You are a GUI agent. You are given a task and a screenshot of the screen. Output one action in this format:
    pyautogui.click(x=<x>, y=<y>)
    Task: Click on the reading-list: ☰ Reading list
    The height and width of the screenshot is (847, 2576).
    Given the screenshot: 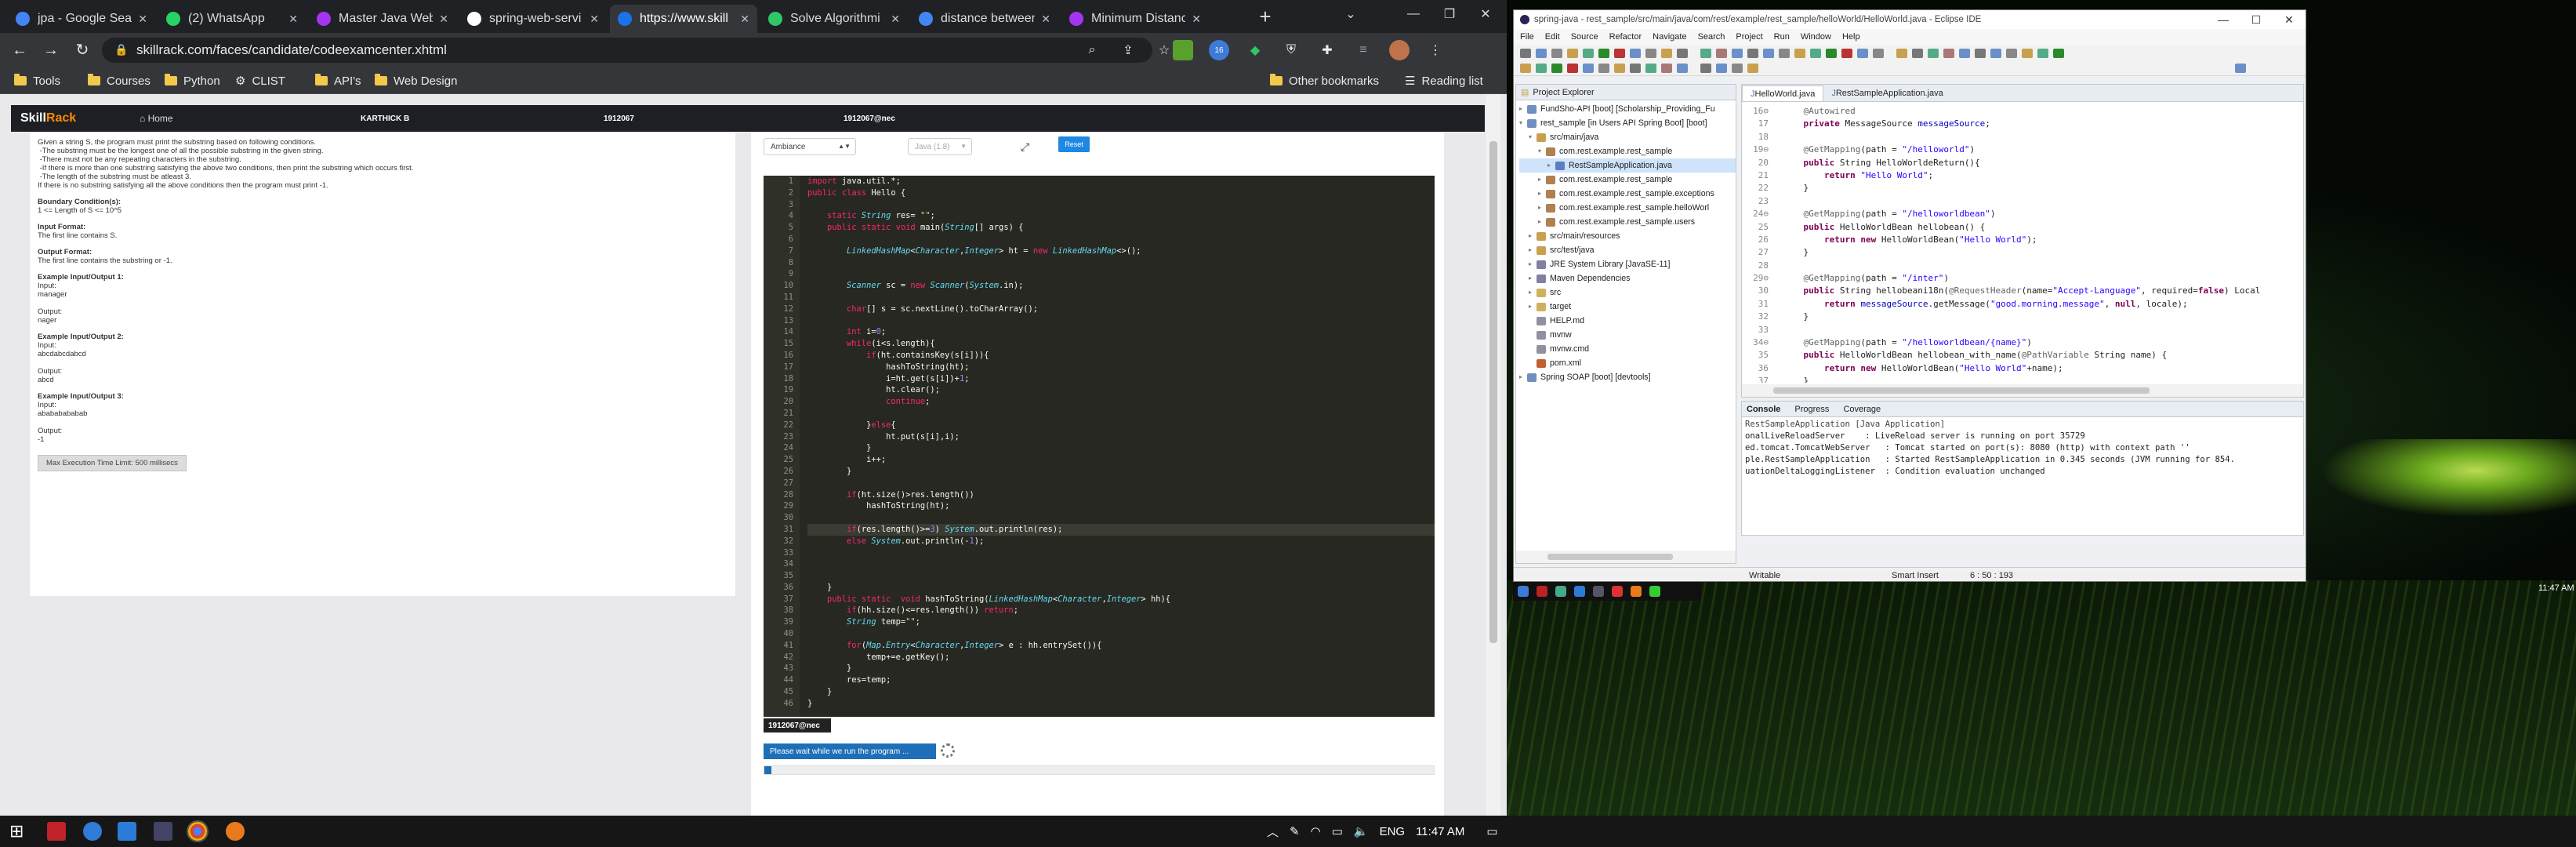 What is the action you would take?
    pyautogui.click(x=1444, y=80)
    